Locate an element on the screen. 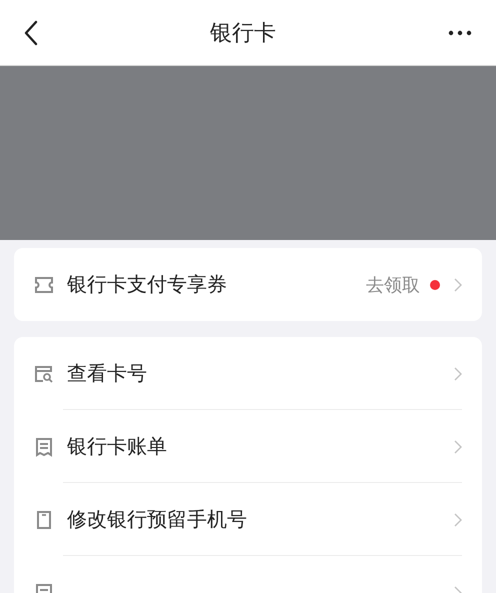  page-title: 银行卡 is located at coordinates (243, 34).